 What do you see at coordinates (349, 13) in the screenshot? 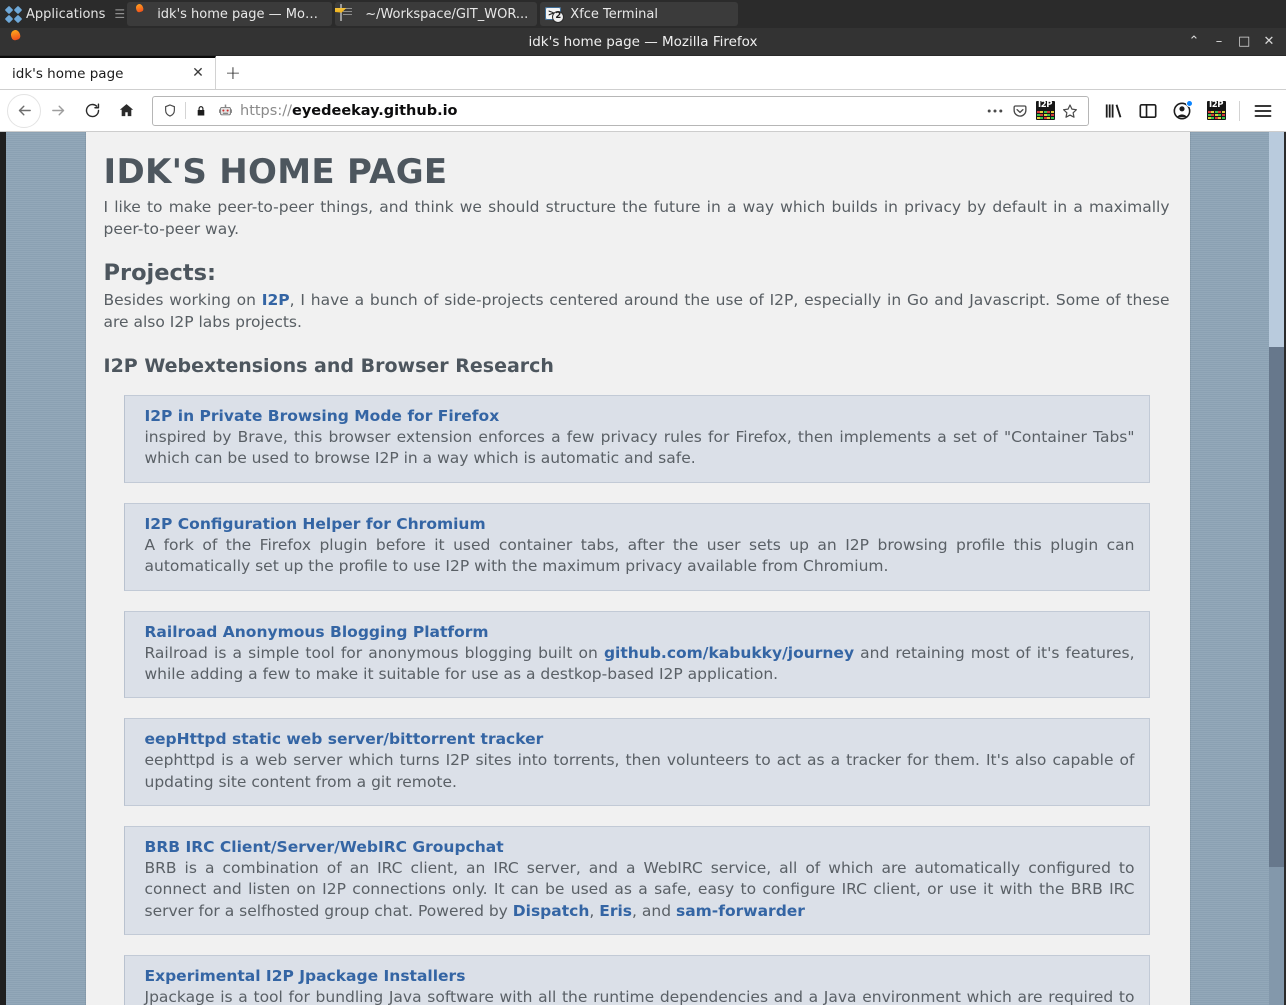
I see `text-editor-icon` at bounding box center [349, 13].